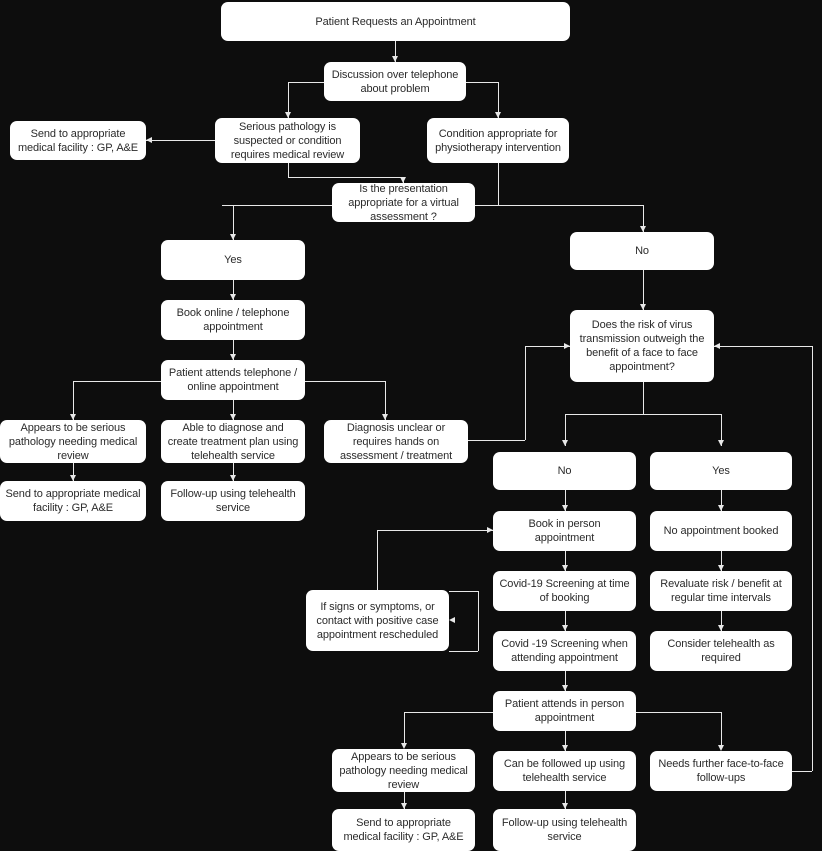  Describe the element at coordinates (498, 184) in the screenshot. I see `edge-condition-to-presentation` at that location.